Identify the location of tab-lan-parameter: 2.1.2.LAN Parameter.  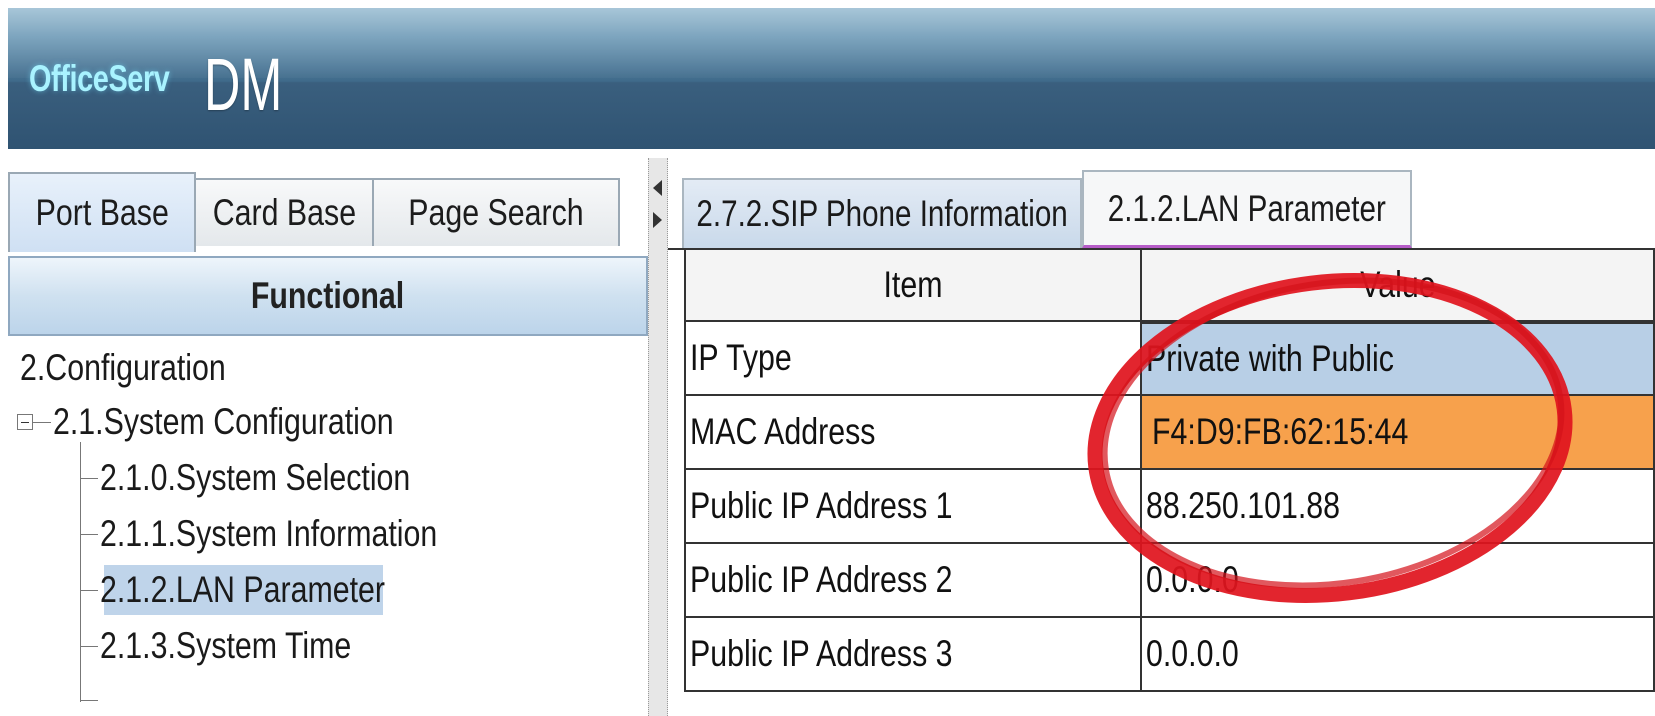
(1247, 209).